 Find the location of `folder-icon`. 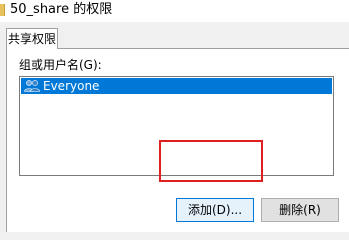

folder-icon is located at coordinates (2, 10).